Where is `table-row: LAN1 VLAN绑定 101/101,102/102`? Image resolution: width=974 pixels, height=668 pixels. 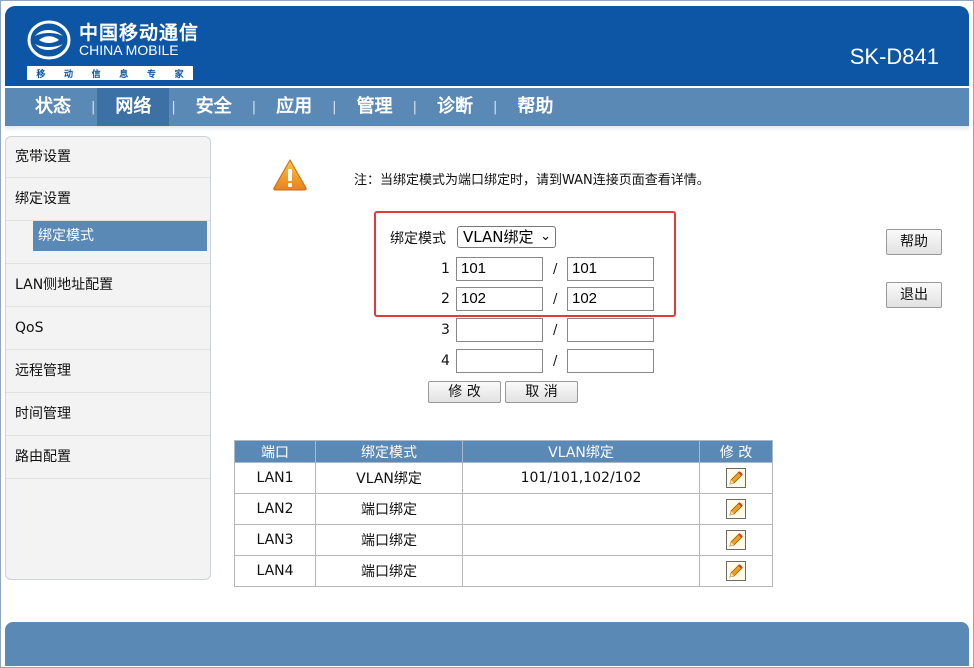
table-row: LAN1 VLAN绑定 101/101,102/102 is located at coordinates (503, 478).